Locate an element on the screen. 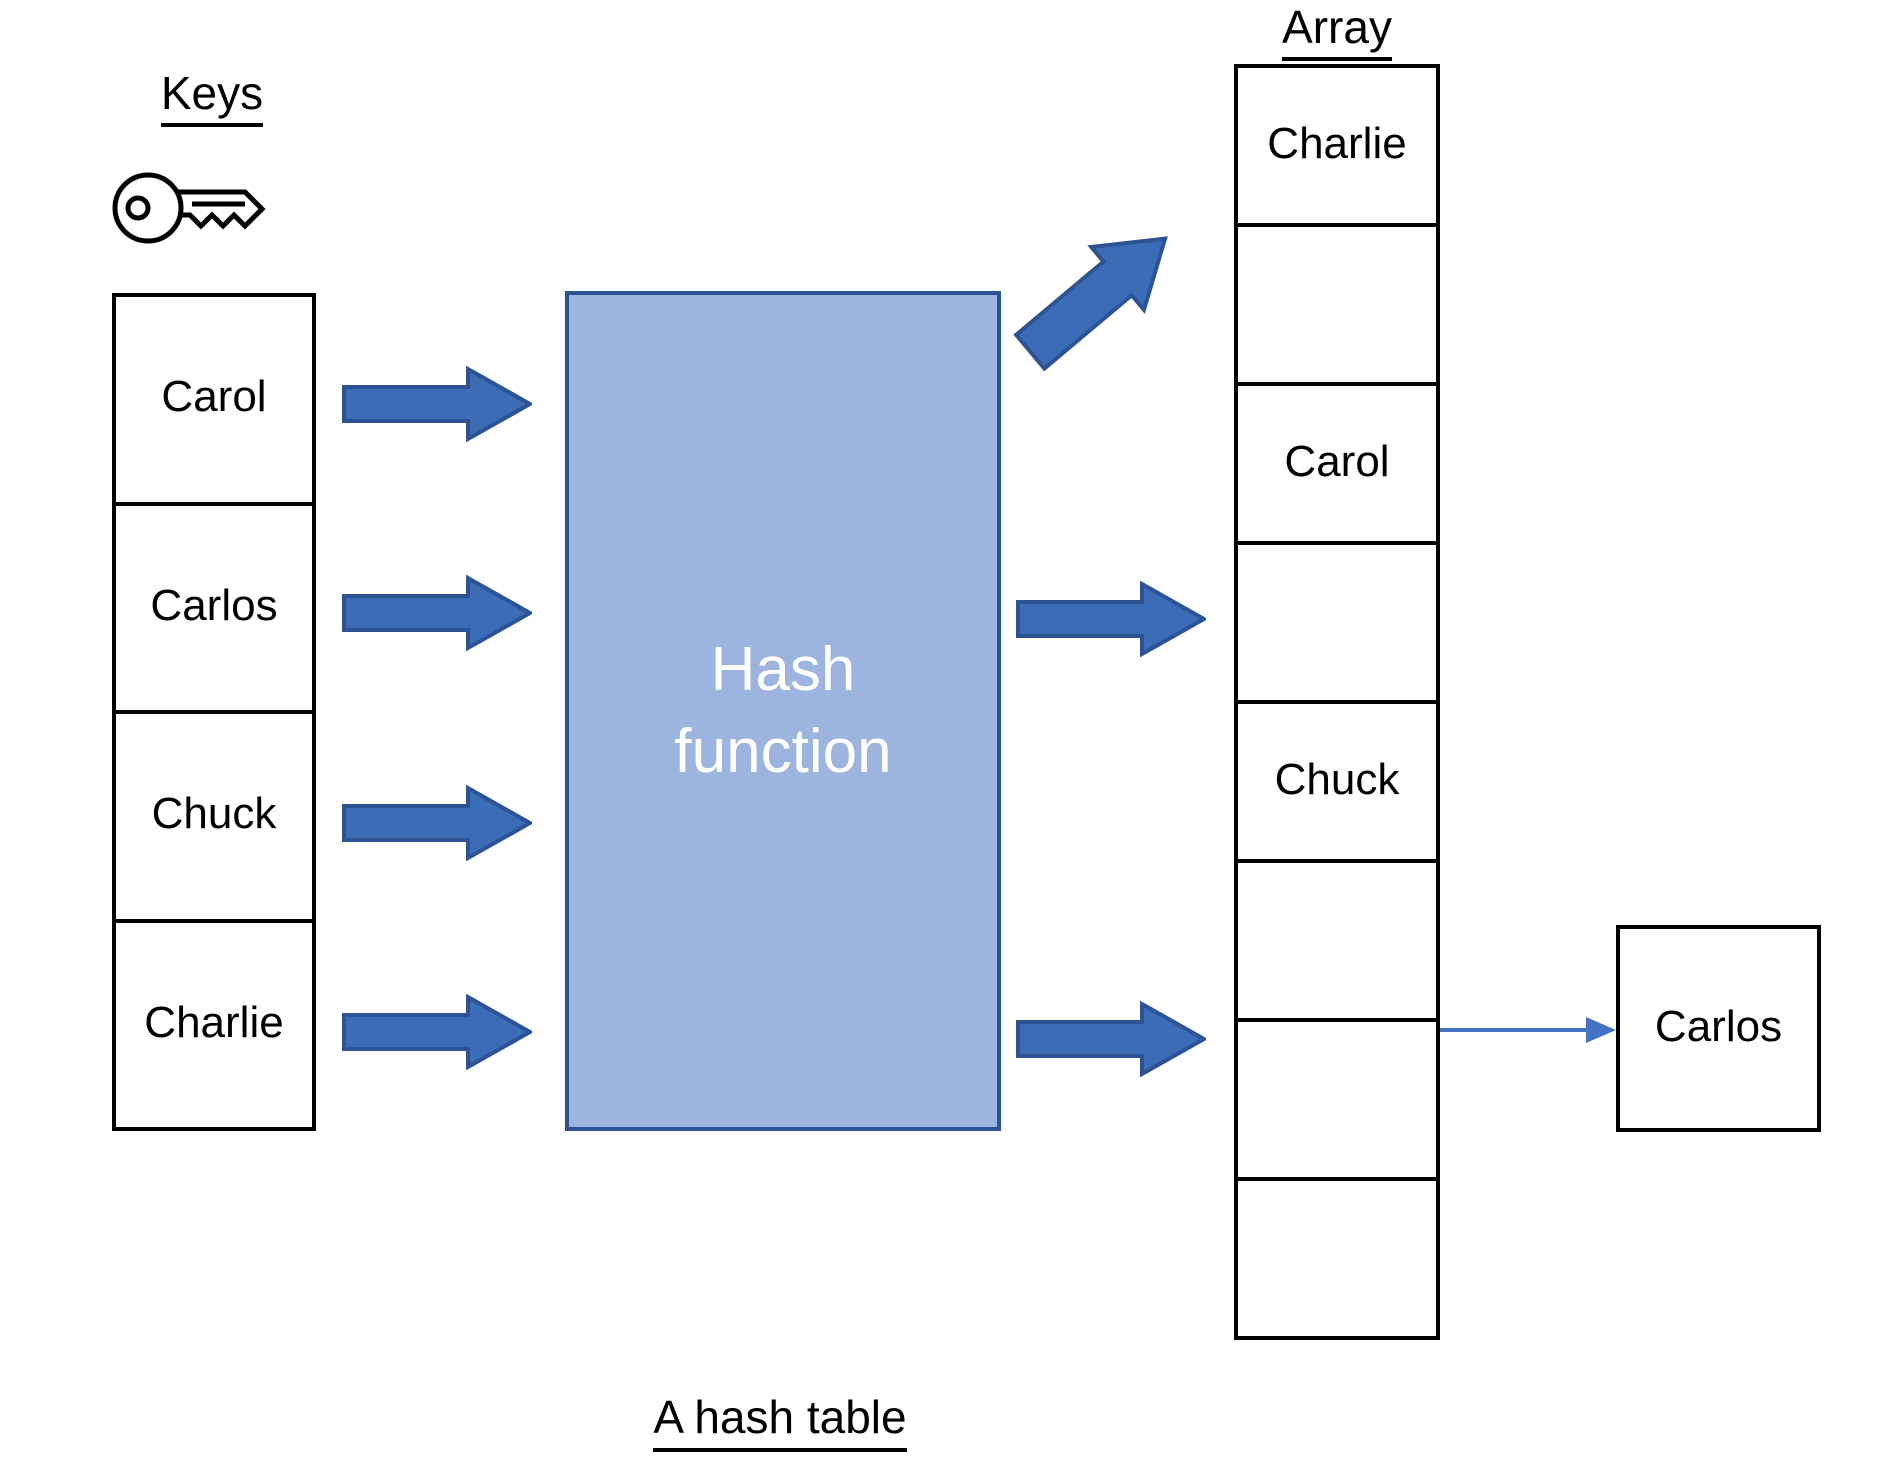 This screenshot has height=1484, width=1880. key-cell-chuck: Chuck is located at coordinates (214, 818).